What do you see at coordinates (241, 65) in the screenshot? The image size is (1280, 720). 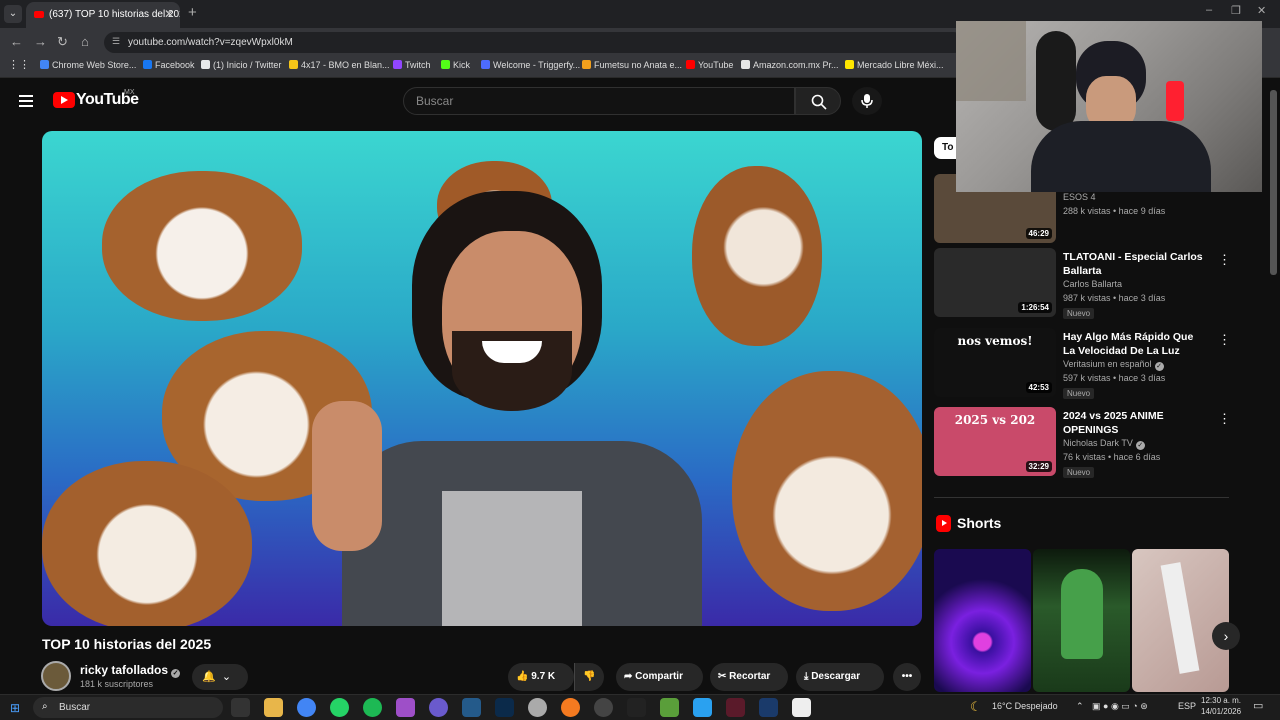 I see `bookmark-item: (1) Inicio / Twitter` at bounding box center [241, 65].